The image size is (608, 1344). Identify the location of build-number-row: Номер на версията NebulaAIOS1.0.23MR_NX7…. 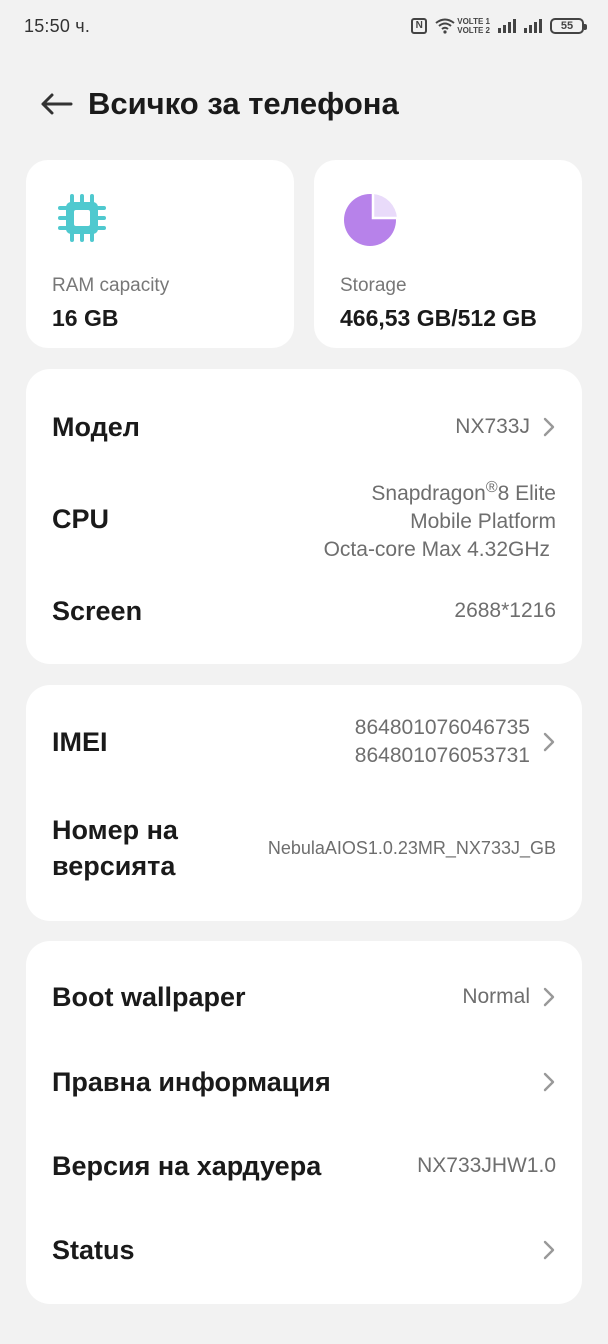
(304, 848).